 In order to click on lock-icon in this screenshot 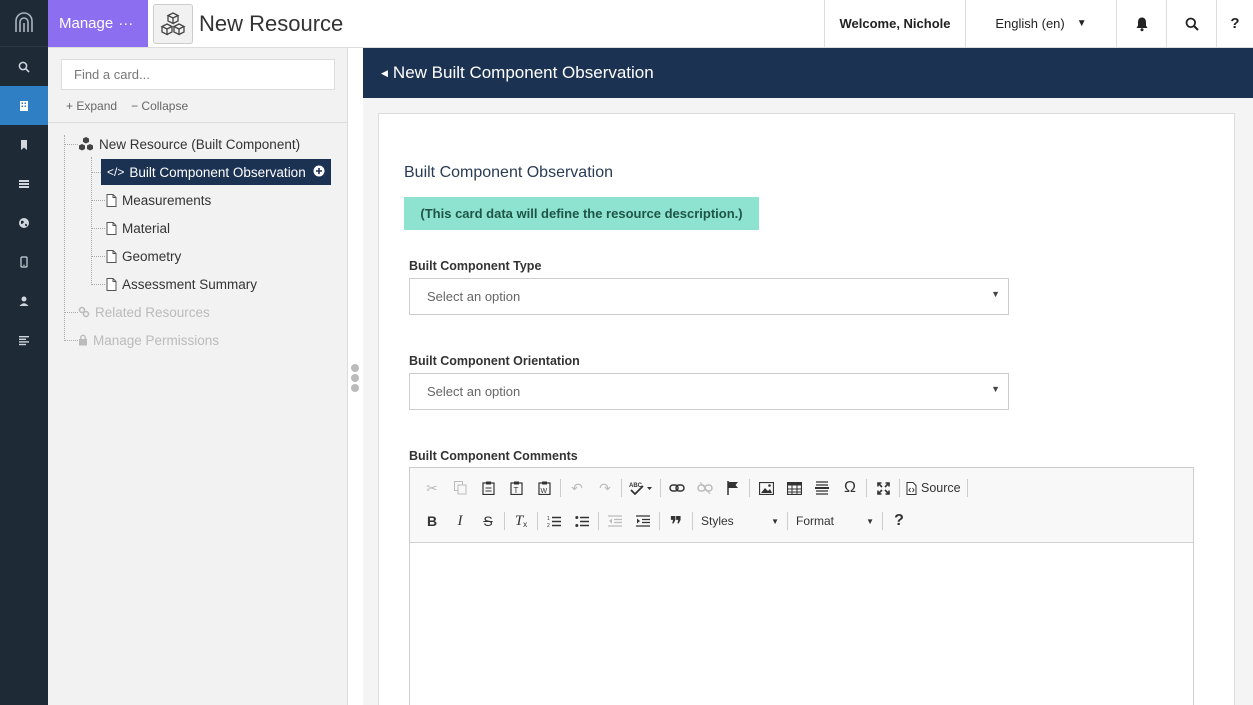, I will do `click(83, 340)`.